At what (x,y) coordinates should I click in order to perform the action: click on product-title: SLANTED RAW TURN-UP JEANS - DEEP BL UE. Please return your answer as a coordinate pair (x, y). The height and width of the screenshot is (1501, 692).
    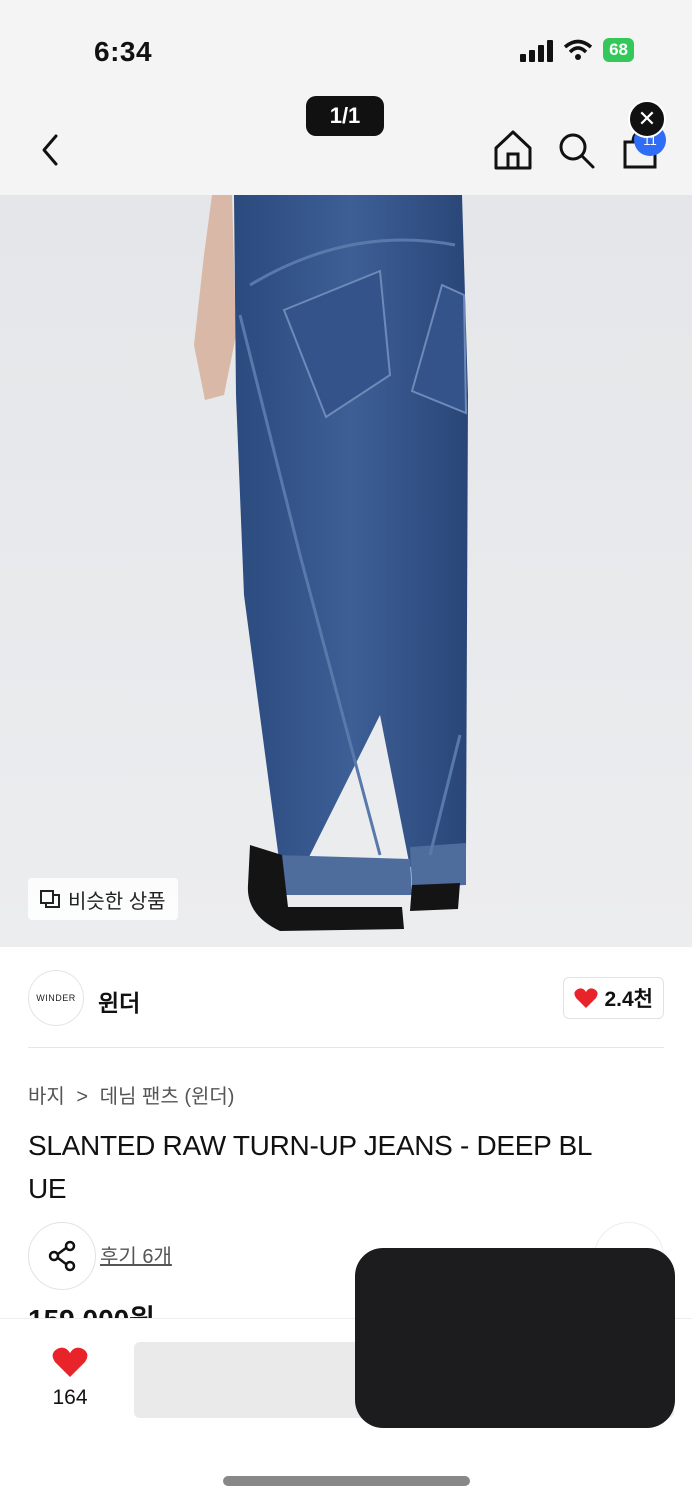
    Looking at the image, I should click on (348, 1167).